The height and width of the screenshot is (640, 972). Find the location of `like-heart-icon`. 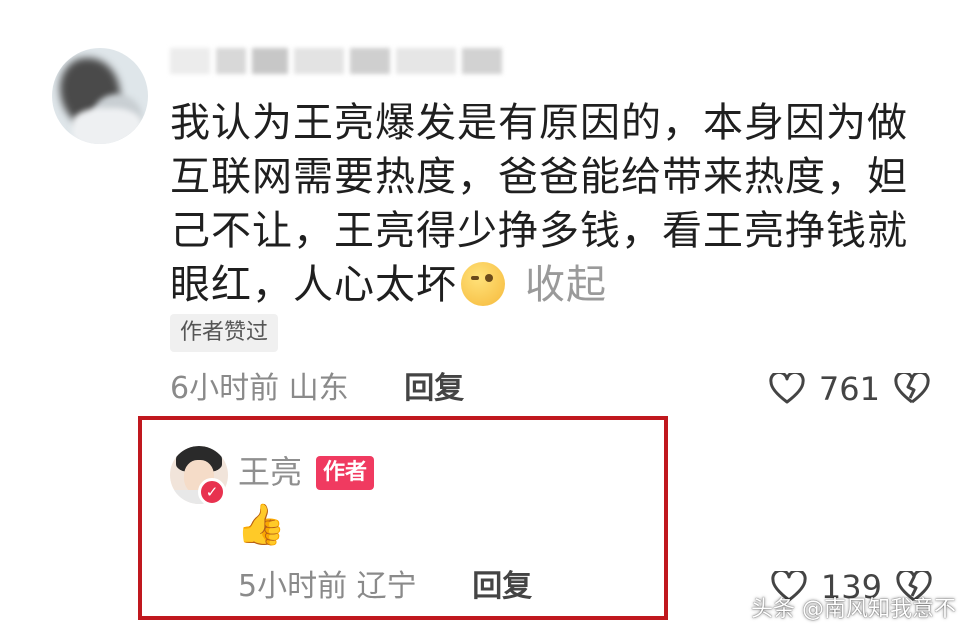

like-heart-icon is located at coordinates (787, 389).